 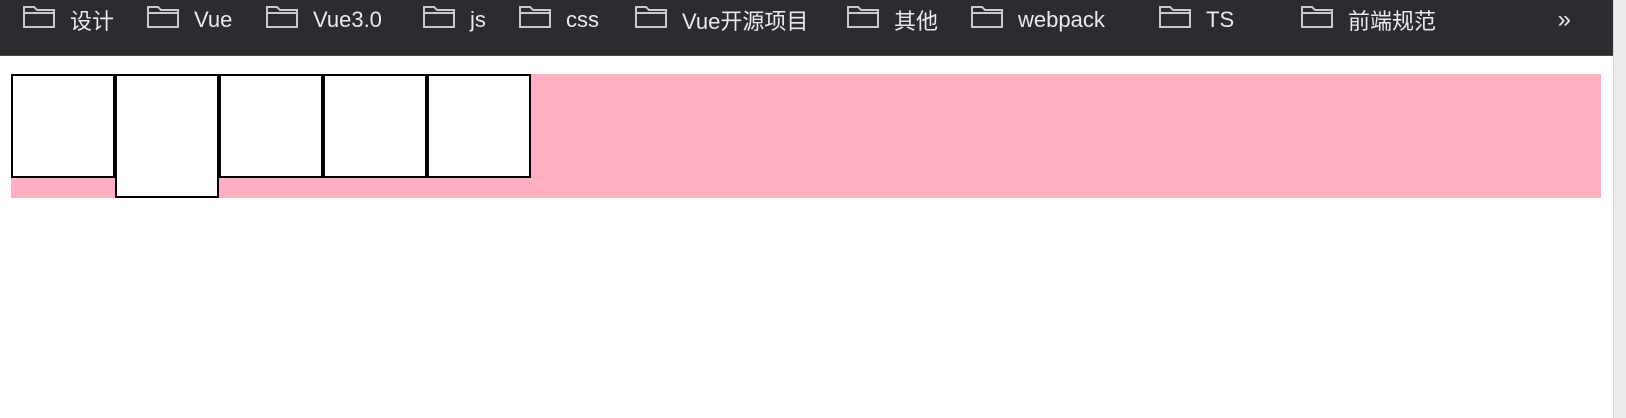 I want to click on bookmark-label: 设计, so click(x=92, y=21).